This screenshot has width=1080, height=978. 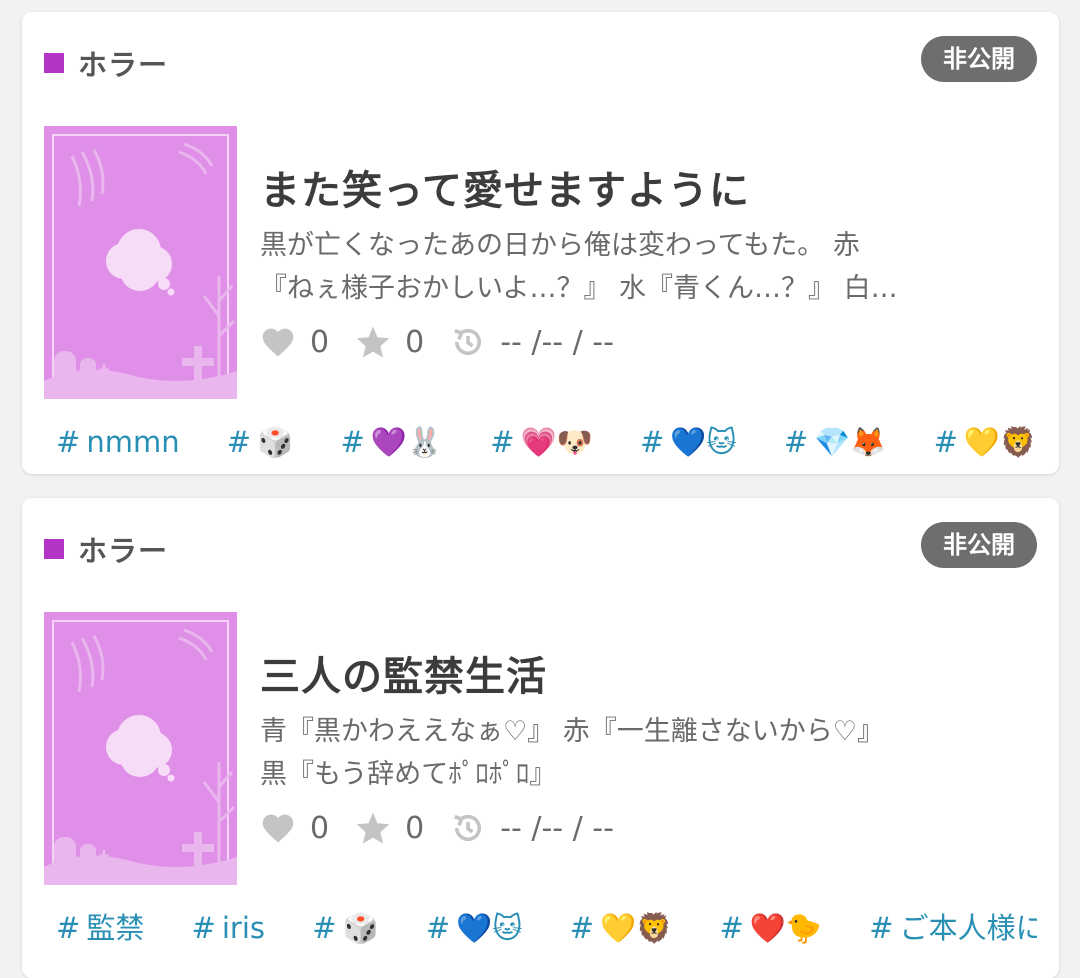 What do you see at coordinates (118, 442) in the screenshot?
I see `tag-link: # nmmn` at bounding box center [118, 442].